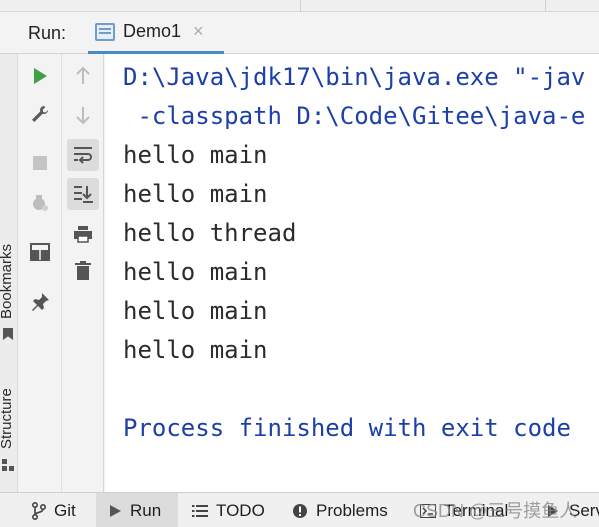  I want to click on layout-button, so click(40, 252).